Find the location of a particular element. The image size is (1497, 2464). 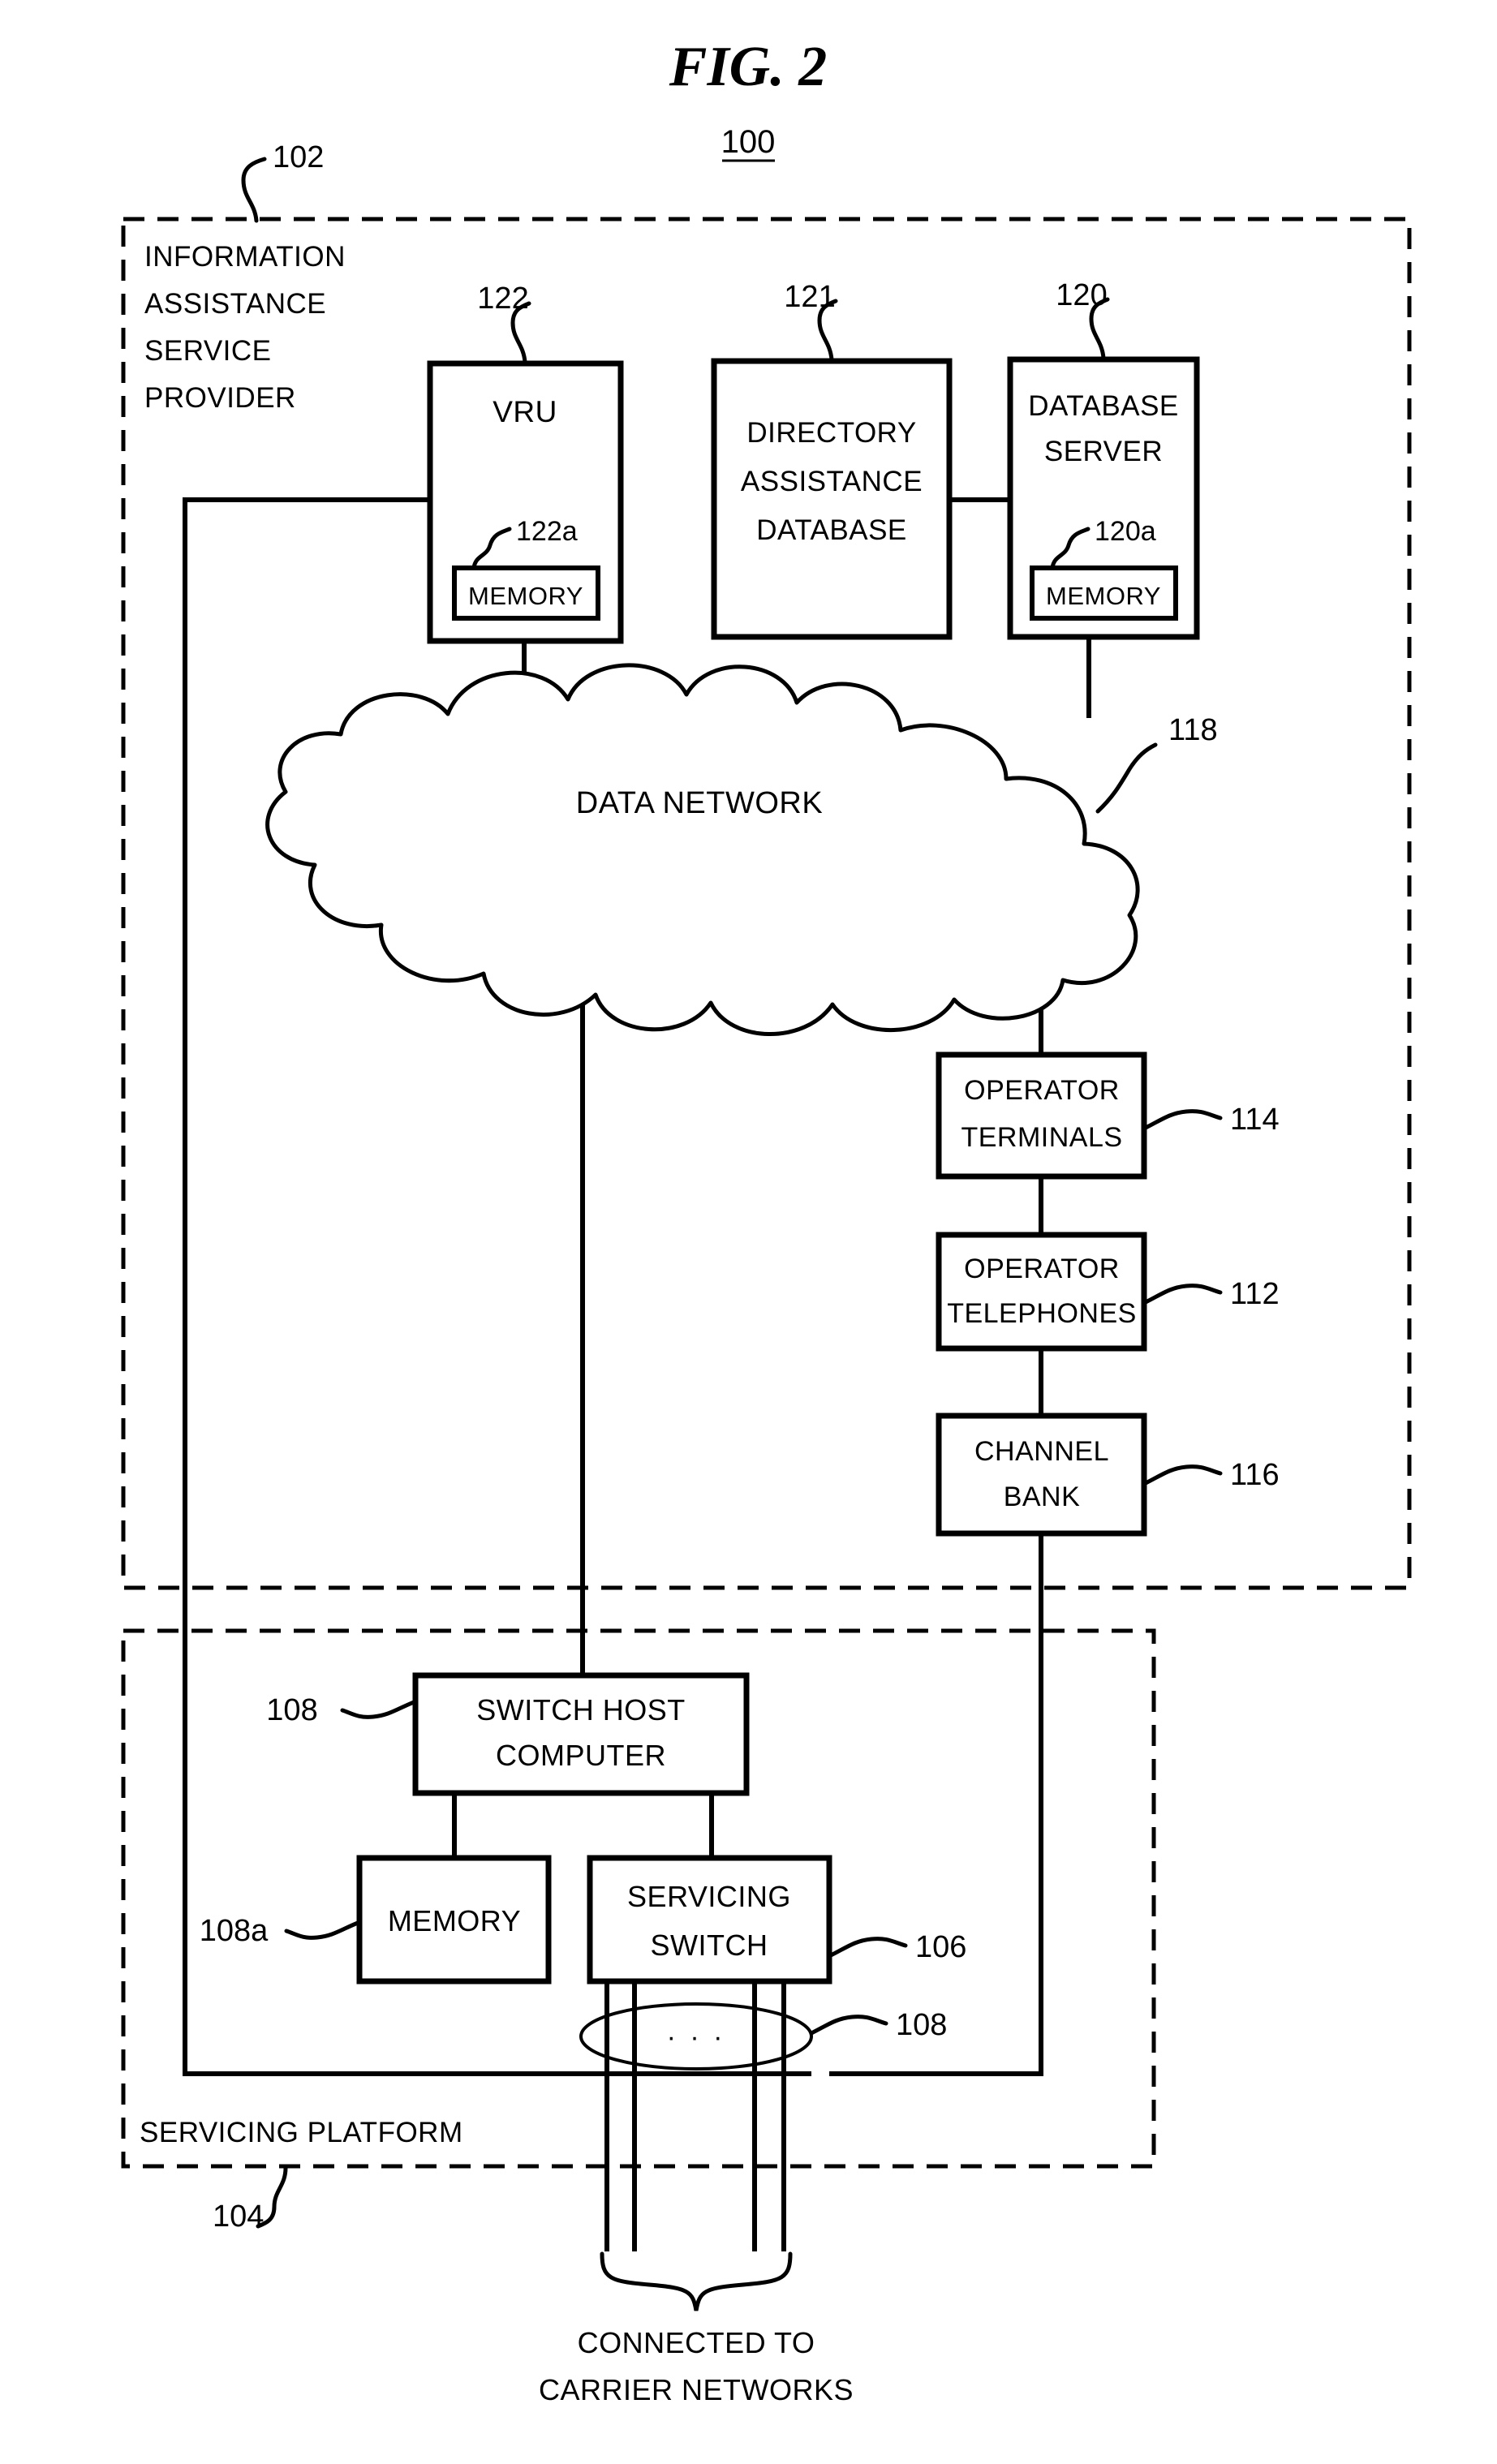

da-database-label-line-3: DATABASE is located at coordinates (832, 530).